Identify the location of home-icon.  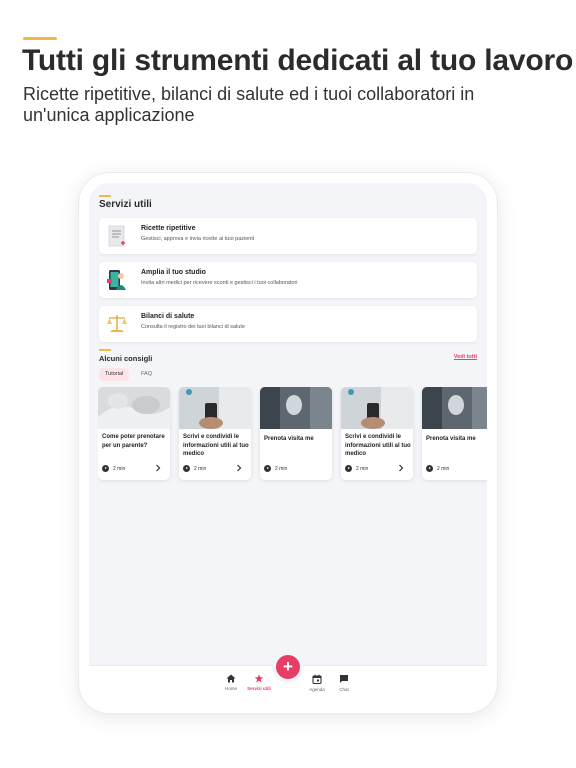
(231, 678).